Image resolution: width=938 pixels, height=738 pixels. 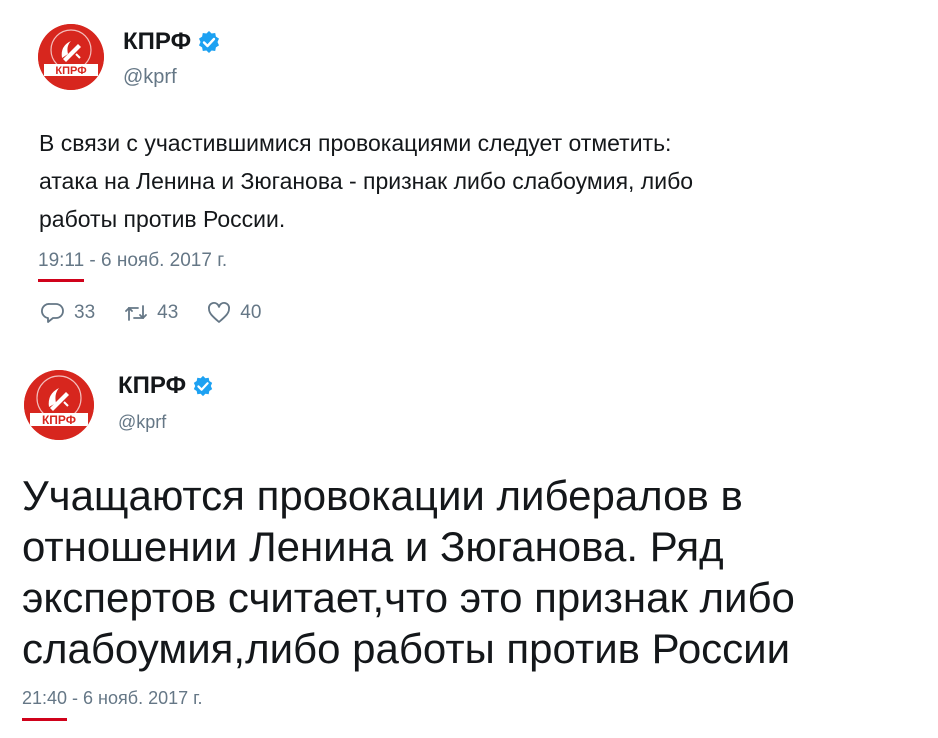 What do you see at coordinates (233, 313) in the screenshot?
I see `like-button: 40` at bounding box center [233, 313].